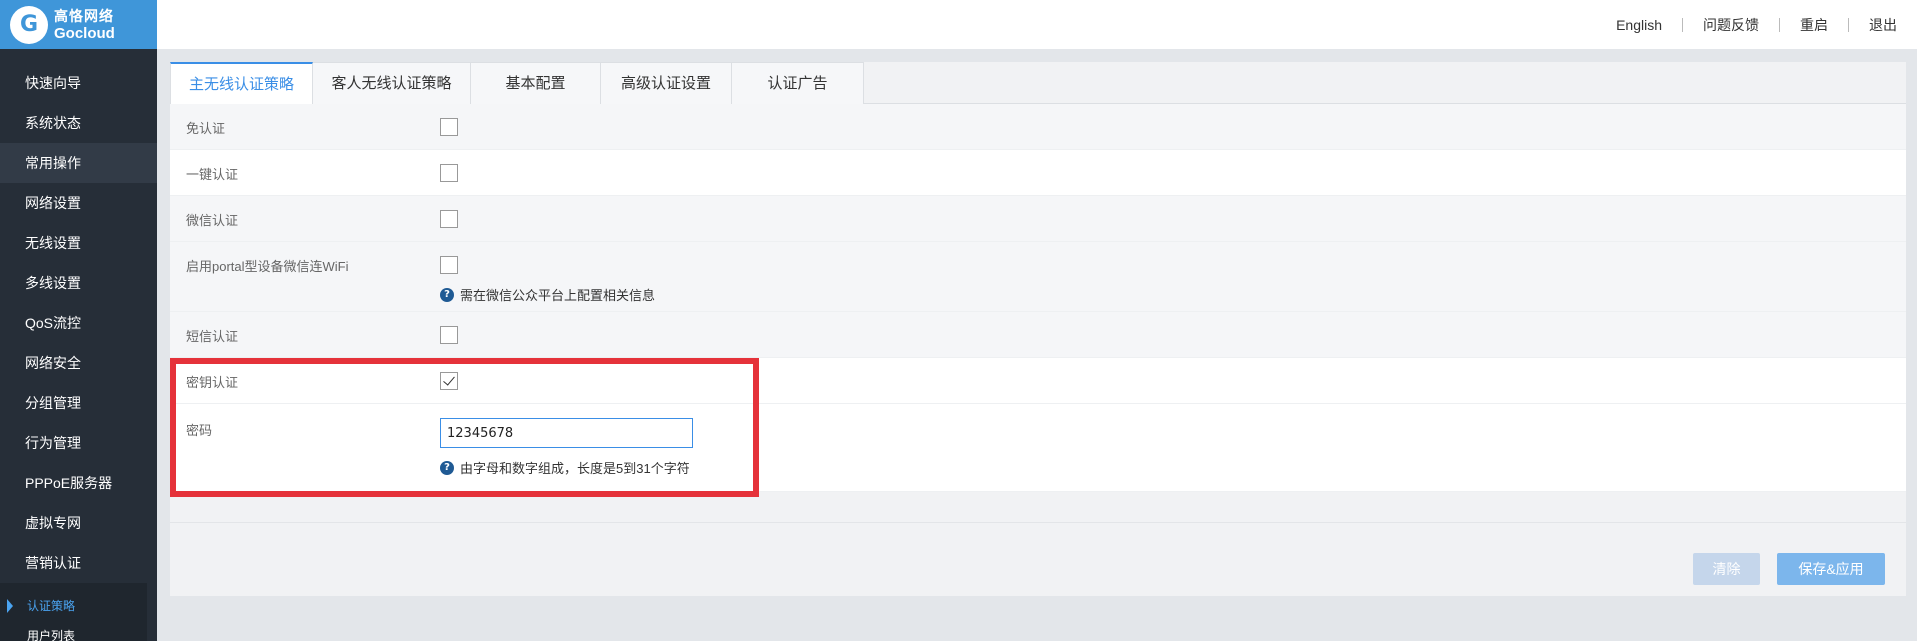 Image resolution: width=1917 pixels, height=641 pixels. Describe the element at coordinates (566, 433) in the screenshot. I see `password-input` at that location.